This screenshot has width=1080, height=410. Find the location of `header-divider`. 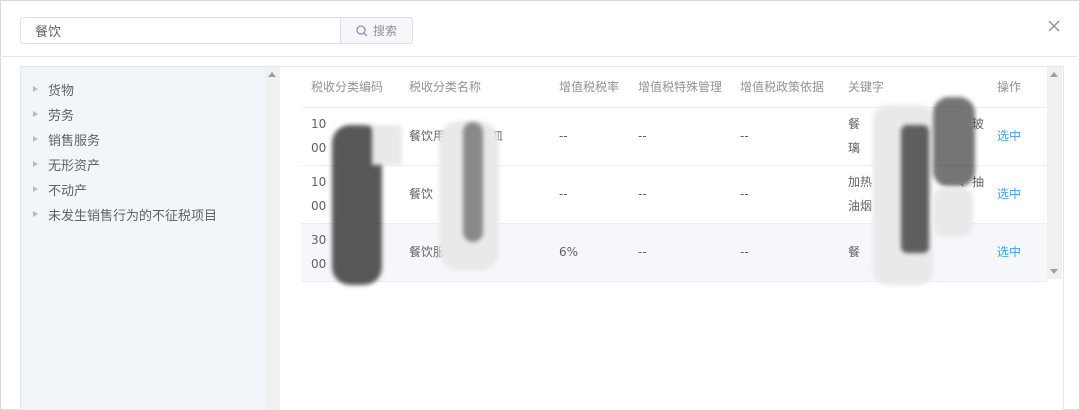

header-divider is located at coordinates (539, 56).